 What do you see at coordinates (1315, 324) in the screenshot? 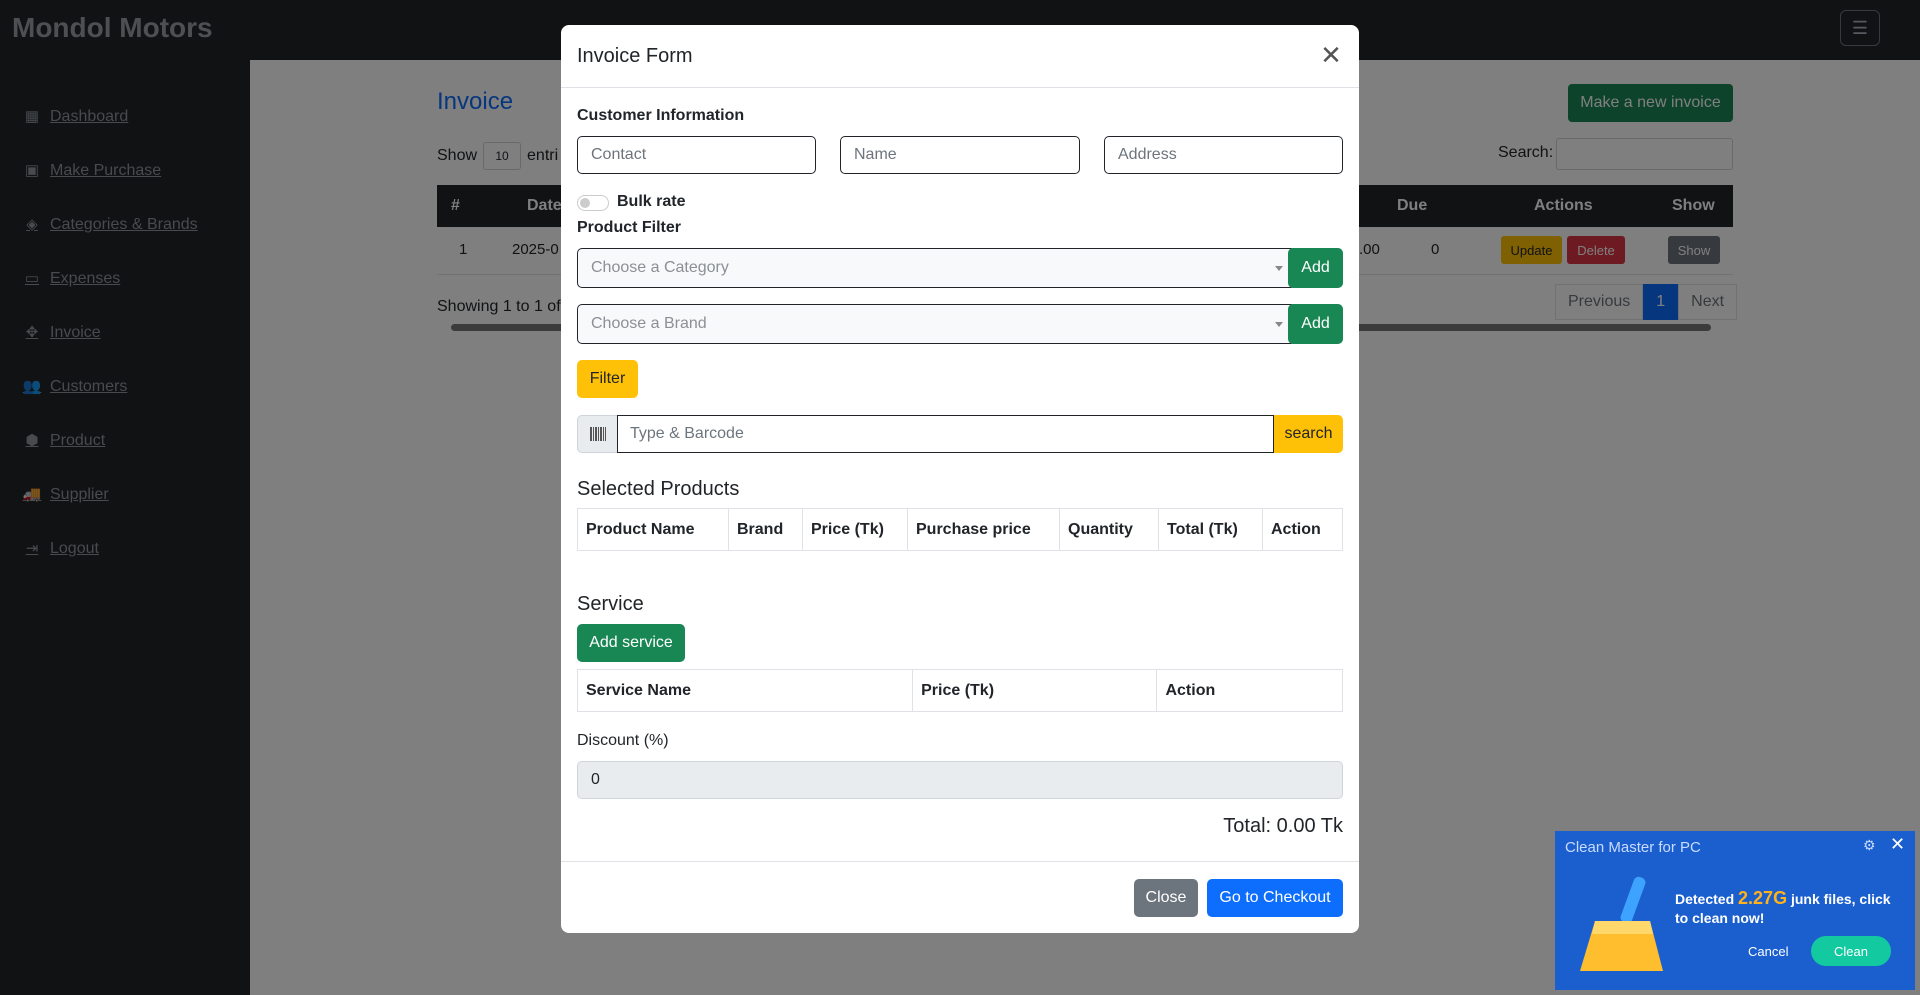
I see `add-brand-button: Add` at bounding box center [1315, 324].